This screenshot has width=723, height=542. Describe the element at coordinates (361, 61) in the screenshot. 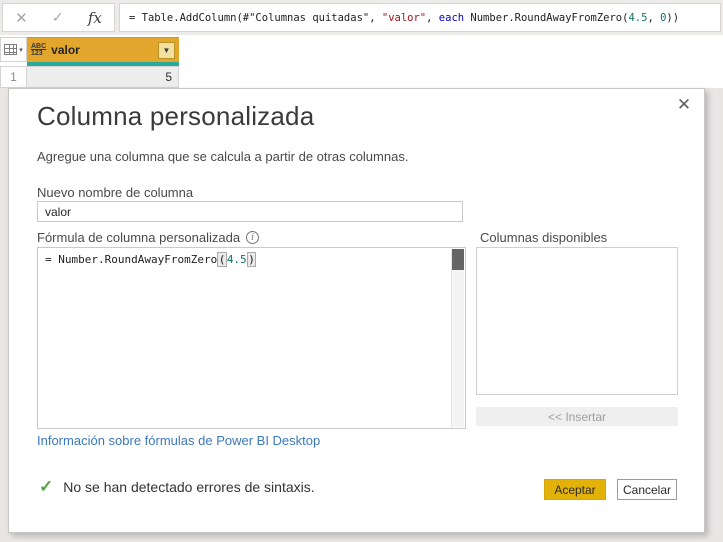

I see `data-preview-grid: ▾ ABC 123 valor ▼ 1 5` at that location.